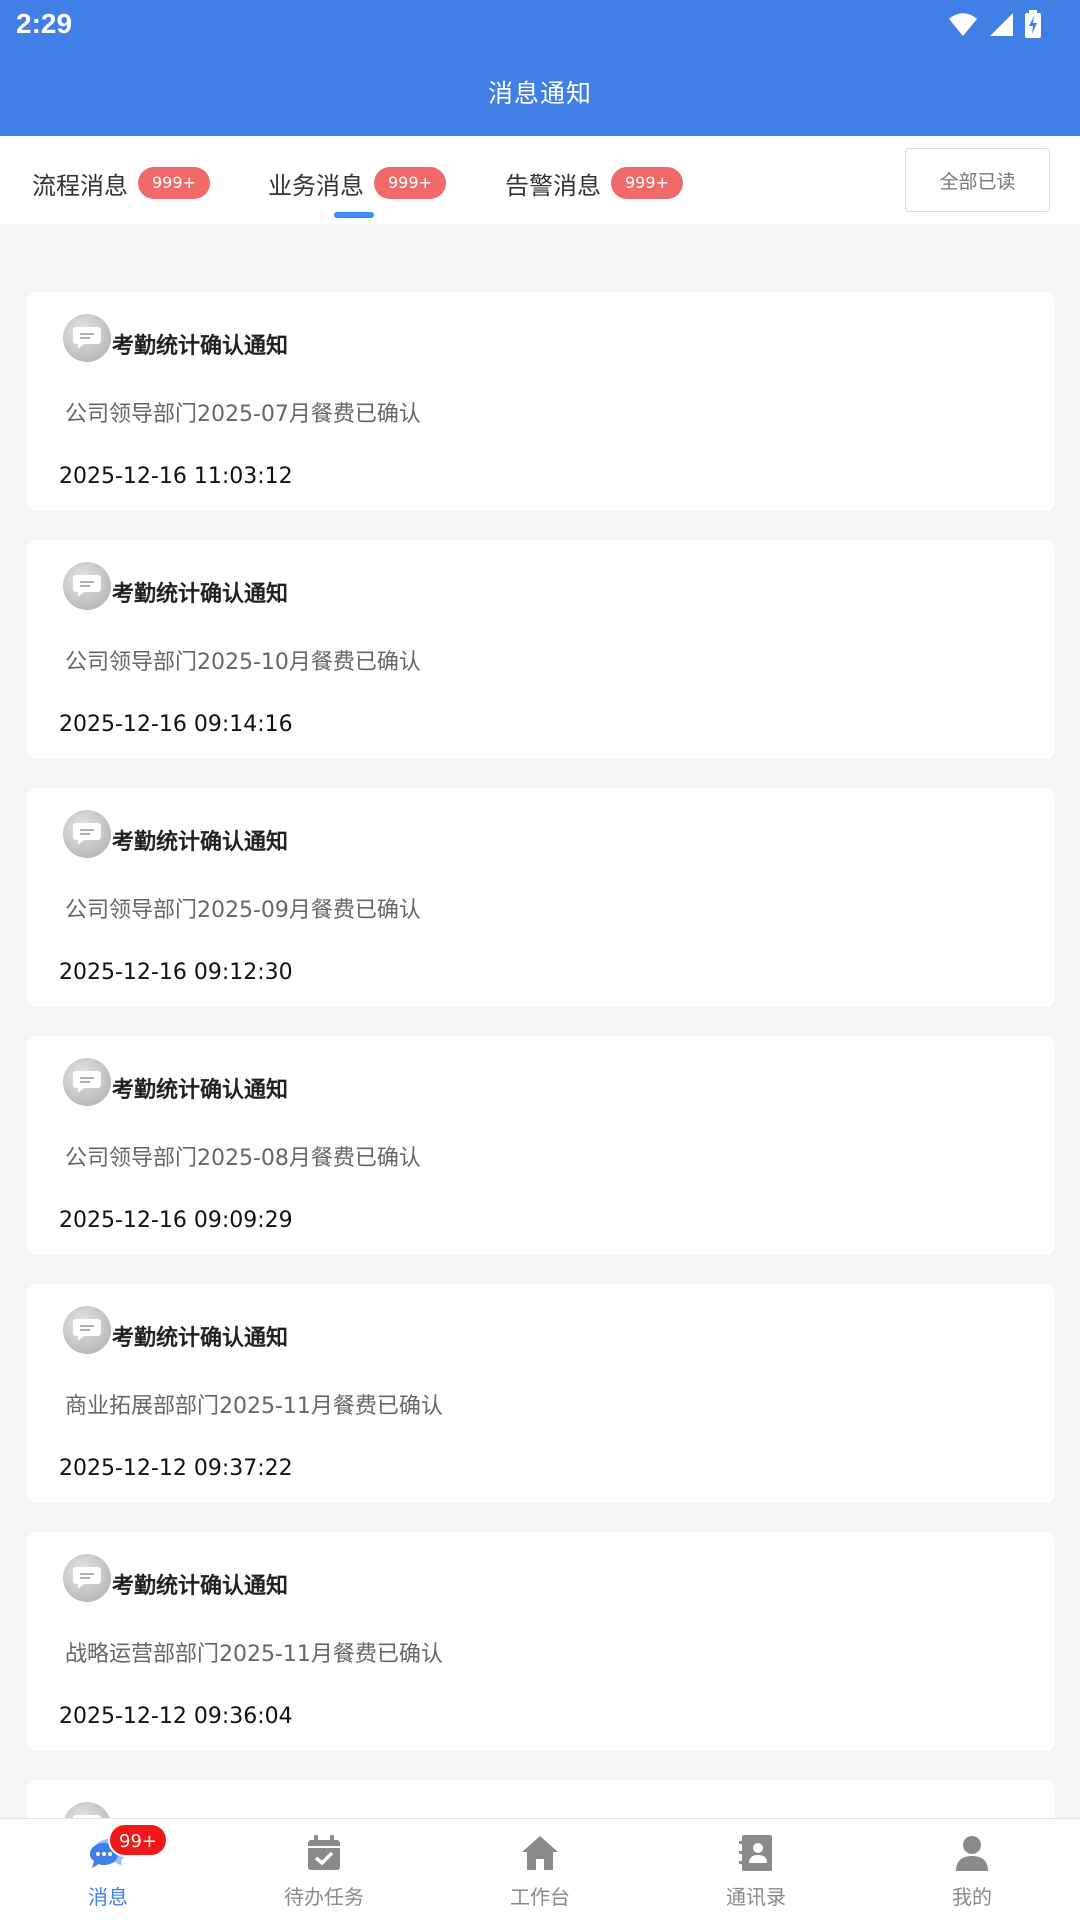 The height and width of the screenshot is (1920, 1080). What do you see at coordinates (977, 180) in the screenshot?
I see `mark-all-read-button: 全部已读` at bounding box center [977, 180].